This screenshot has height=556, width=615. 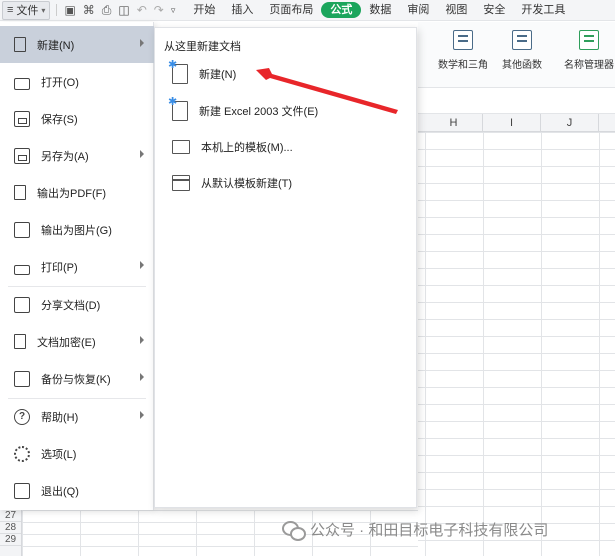 I want to click on menu-item-label: 输出为PDF(F), so click(x=72, y=193).